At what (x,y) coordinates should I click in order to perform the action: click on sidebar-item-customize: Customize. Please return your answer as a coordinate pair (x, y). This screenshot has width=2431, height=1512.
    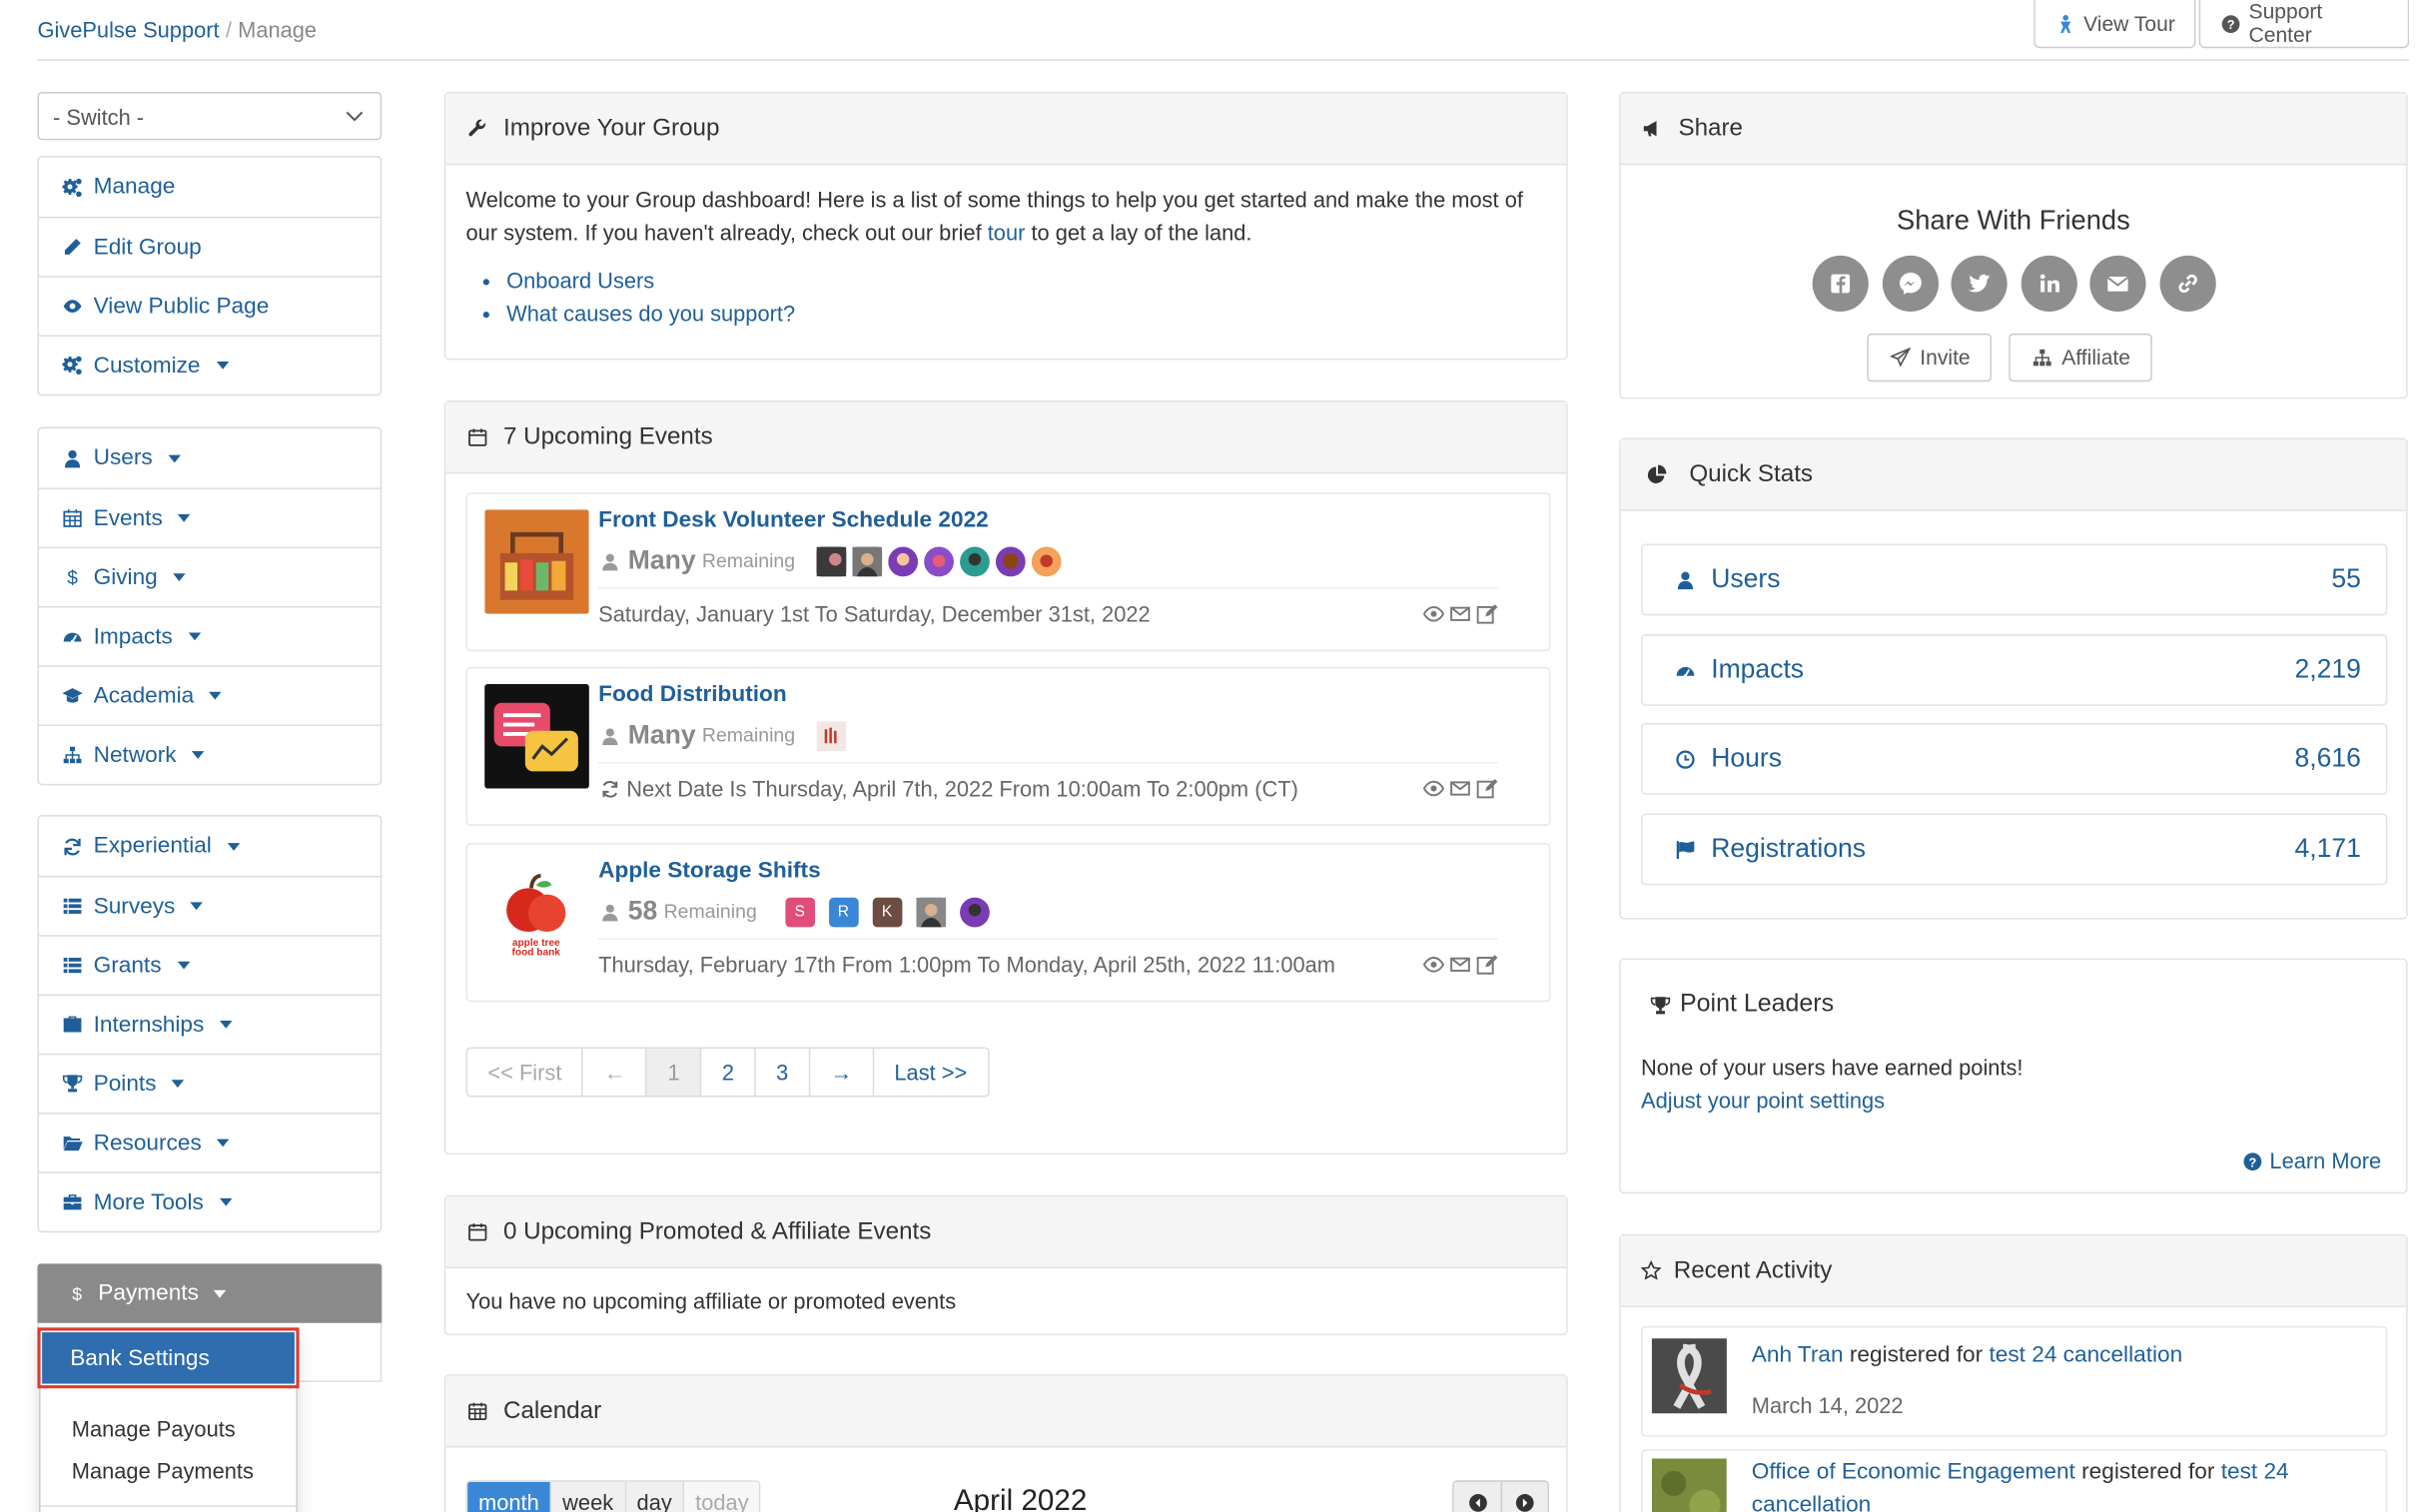
    Looking at the image, I should click on (210, 364).